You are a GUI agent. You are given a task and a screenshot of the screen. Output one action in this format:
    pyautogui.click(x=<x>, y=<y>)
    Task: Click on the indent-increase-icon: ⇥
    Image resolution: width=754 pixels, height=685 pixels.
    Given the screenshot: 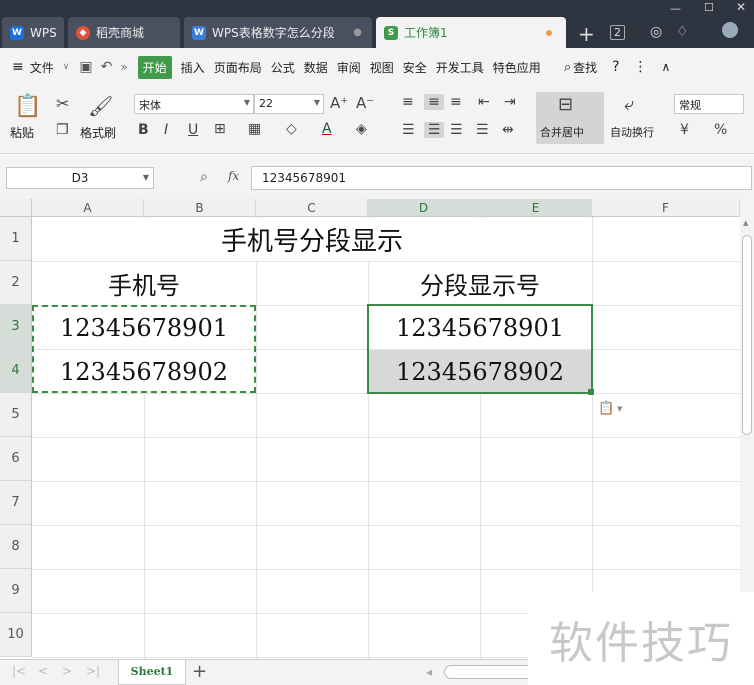 What is the action you would take?
    pyautogui.click(x=510, y=102)
    